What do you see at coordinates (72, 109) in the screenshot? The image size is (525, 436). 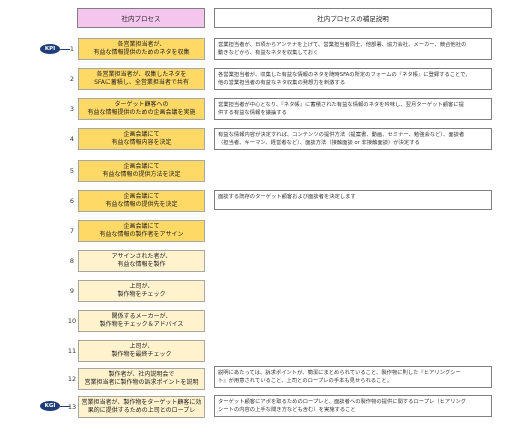 I see `step-number: 3` at bounding box center [72, 109].